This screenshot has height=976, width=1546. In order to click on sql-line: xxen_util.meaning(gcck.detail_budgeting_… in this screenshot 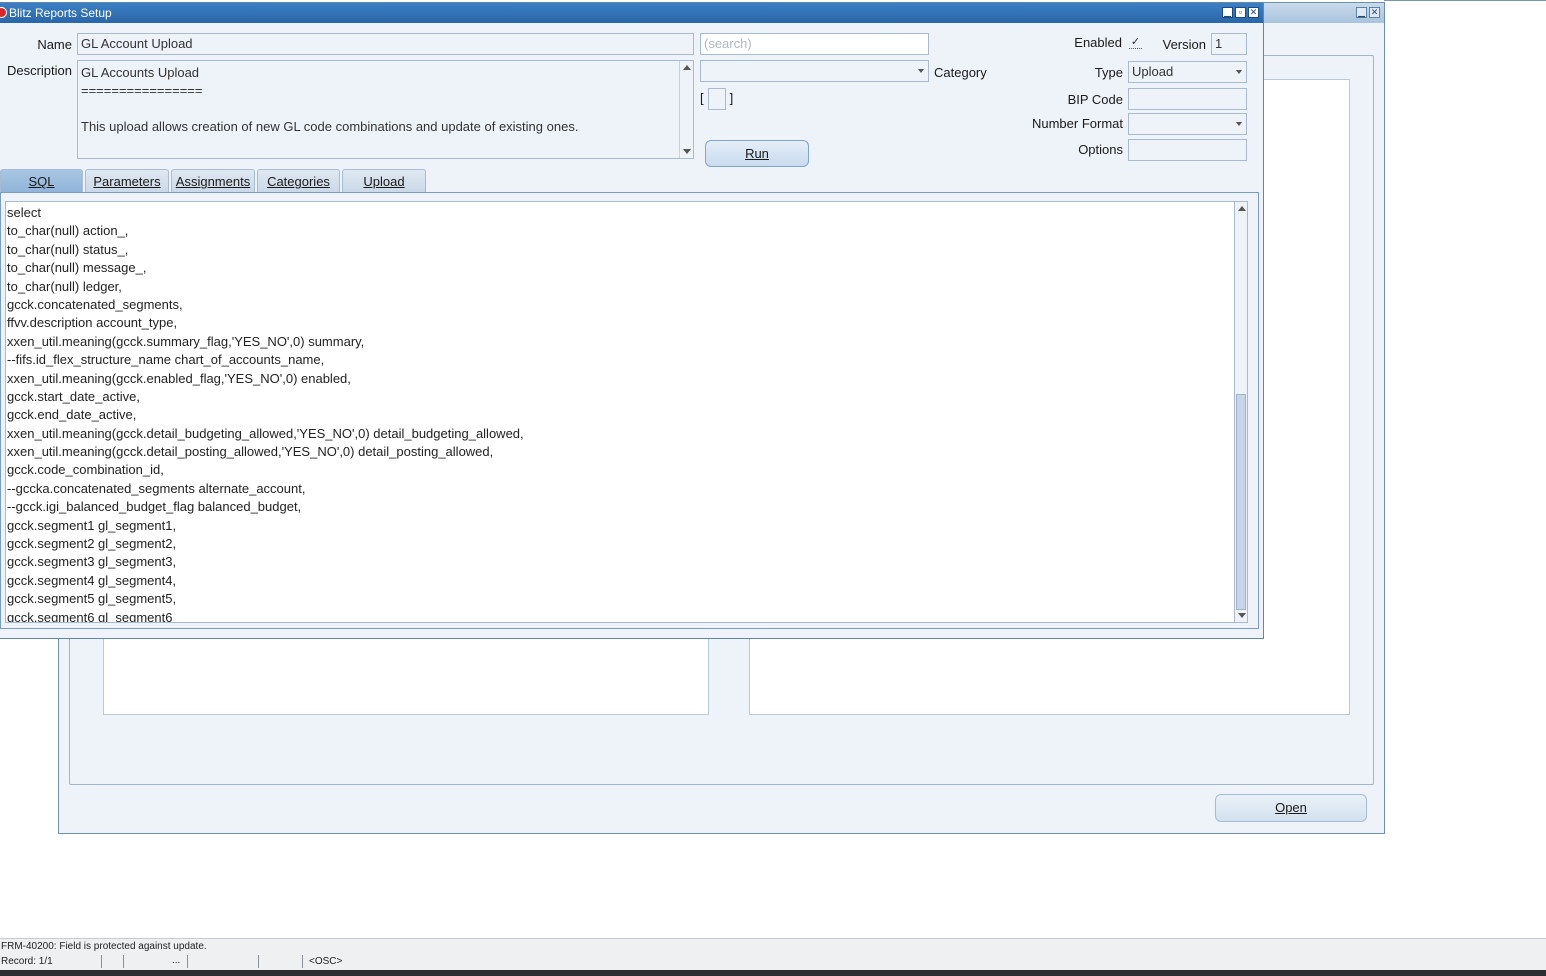, I will do `click(265, 433)`.